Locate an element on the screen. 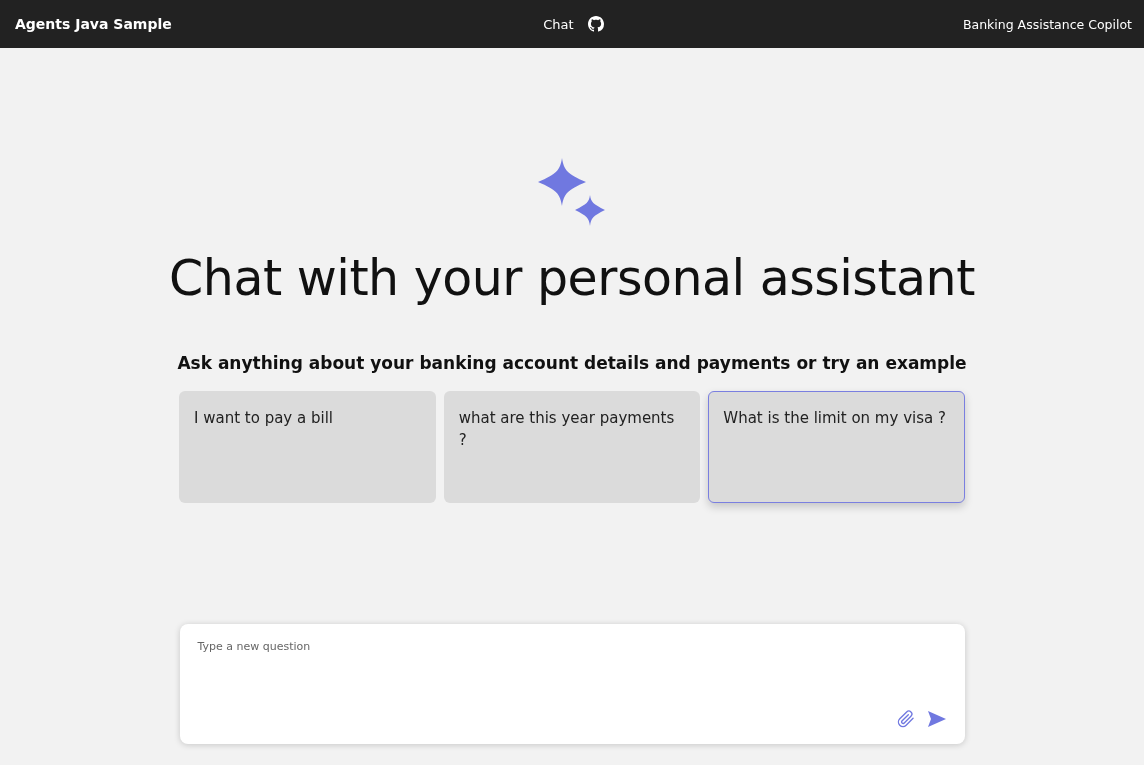 This screenshot has width=1144, height=765. hero-prompt: Ask anything about your banking account details and payments or try an example is located at coordinates (572, 363).